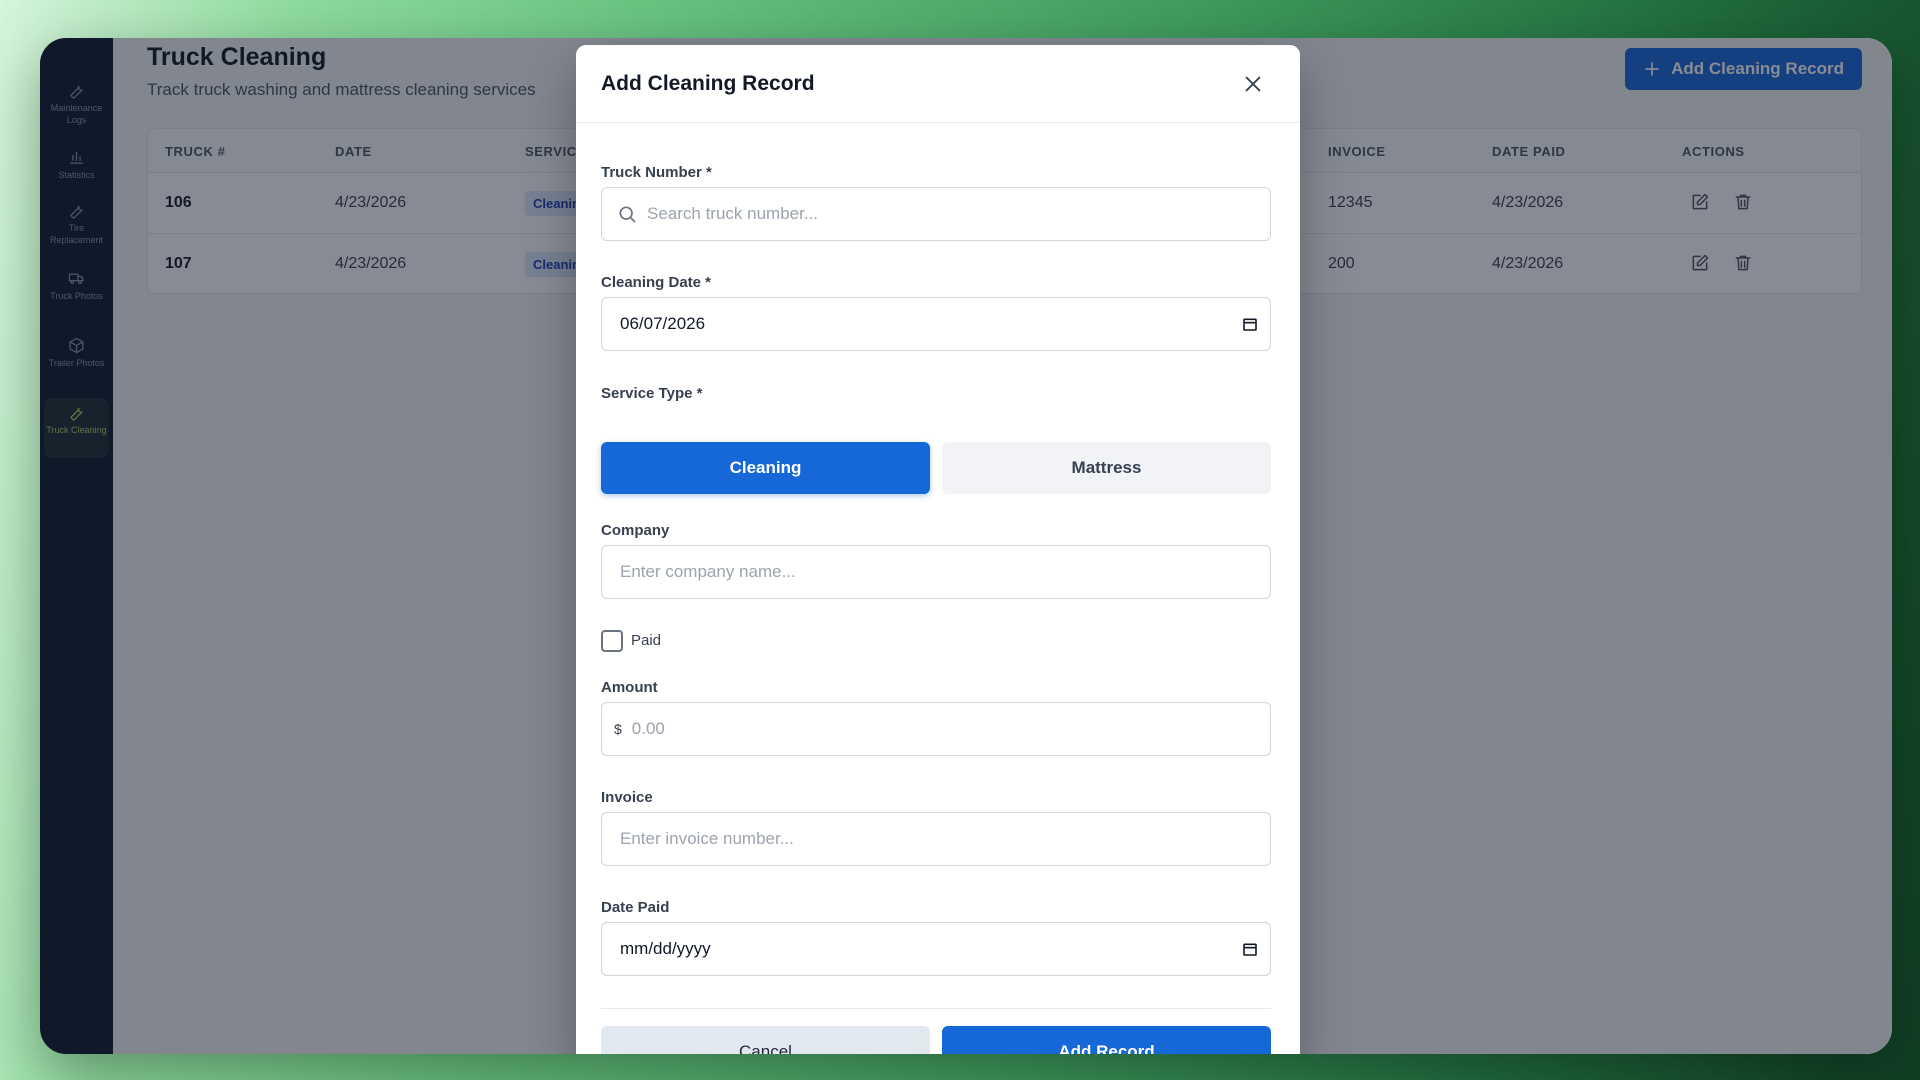 This screenshot has height=1080, width=1920. I want to click on date-paid-input: mm/dd/yyyy, so click(936, 949).